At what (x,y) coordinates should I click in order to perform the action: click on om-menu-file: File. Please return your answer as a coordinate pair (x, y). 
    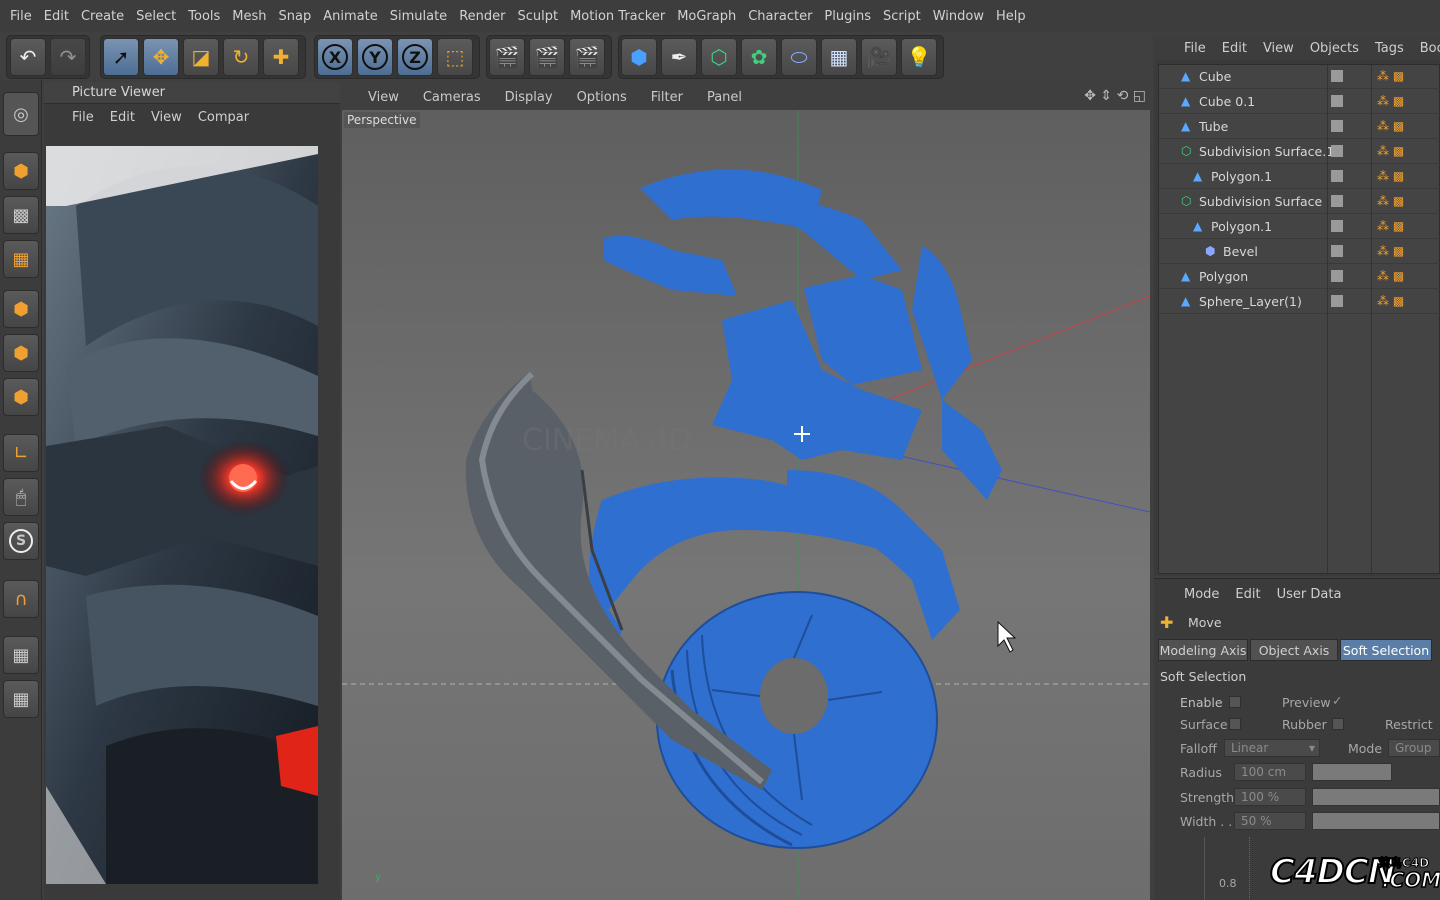
    Looking at the image, I should click on (1195, 48).